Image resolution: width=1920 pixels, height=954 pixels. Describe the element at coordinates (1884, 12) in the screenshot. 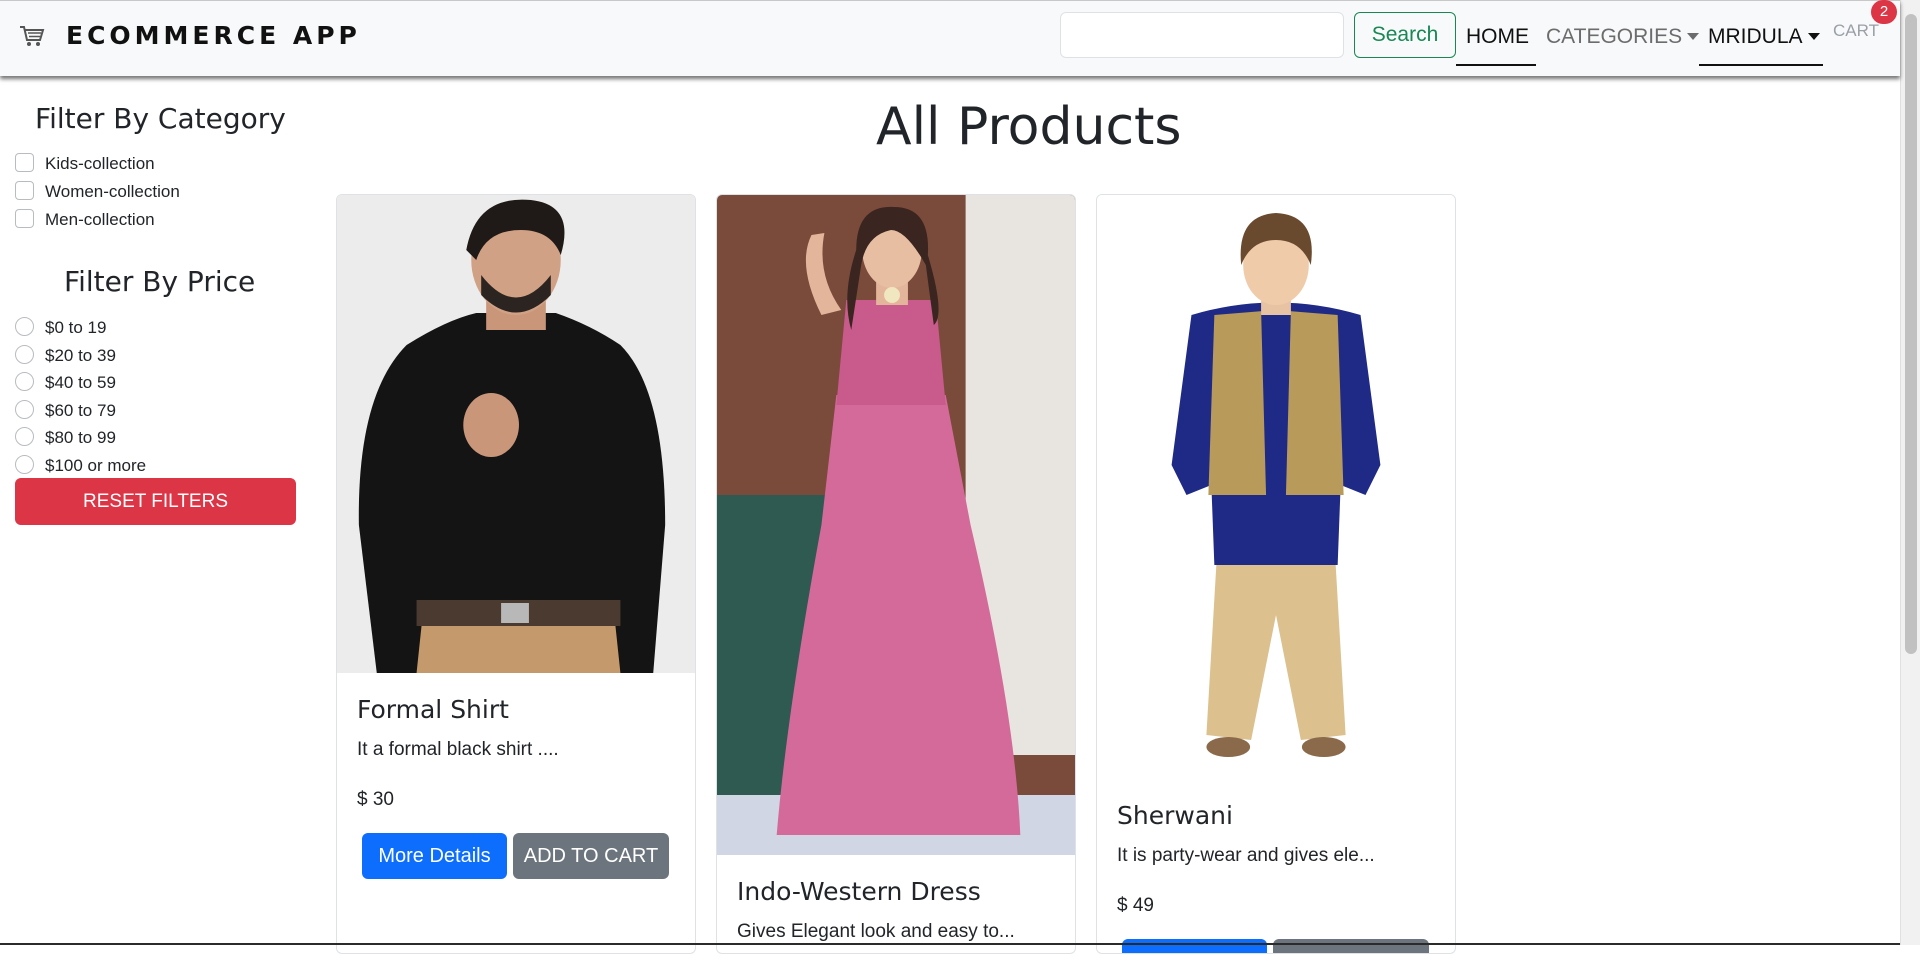

I see `cart-count-badge: 2` at that location.